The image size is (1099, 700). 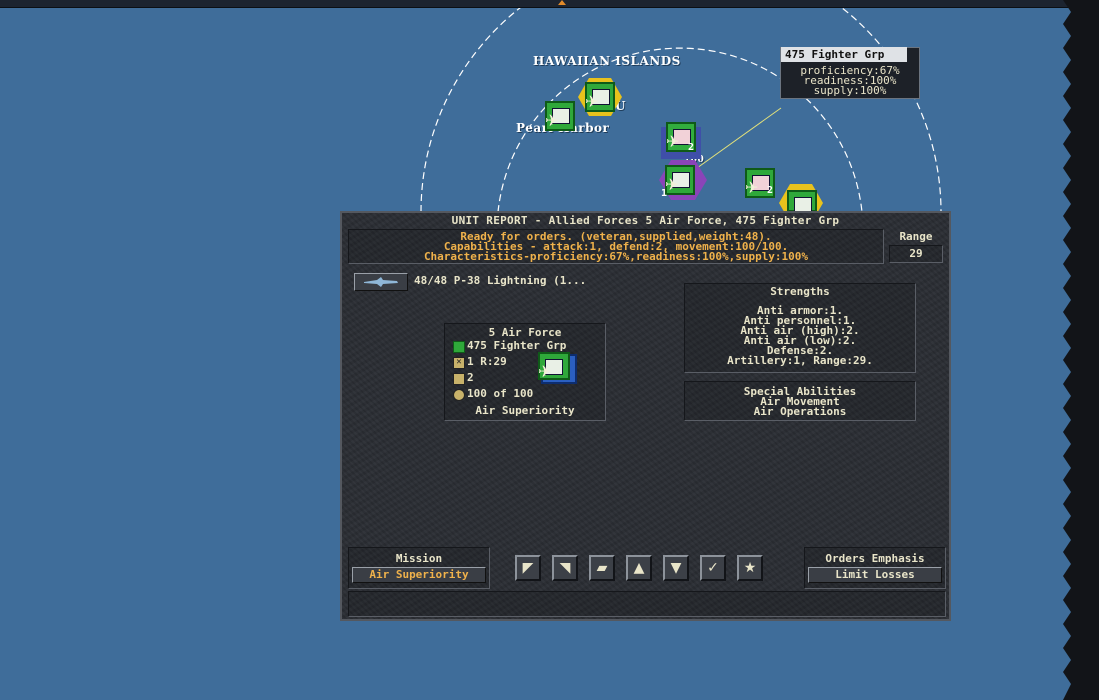 What do you see at coordinates (664, 193) in the screenshot?
I see `counter-digit: 1` at bounding box center [664, 193].